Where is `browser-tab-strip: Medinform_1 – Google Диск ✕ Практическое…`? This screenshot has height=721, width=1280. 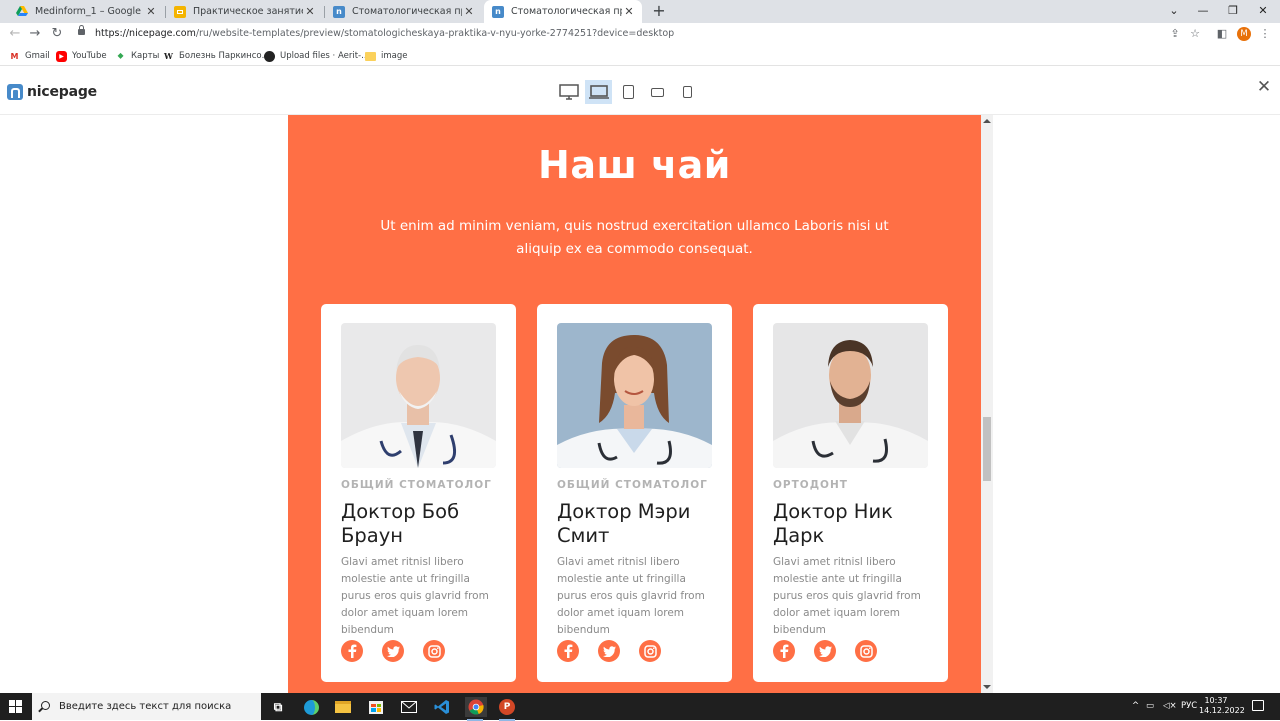 browser-tab-strip: Medinform_1 – Google Диск ✕ Практическое… is located at coordinates (640, 11).